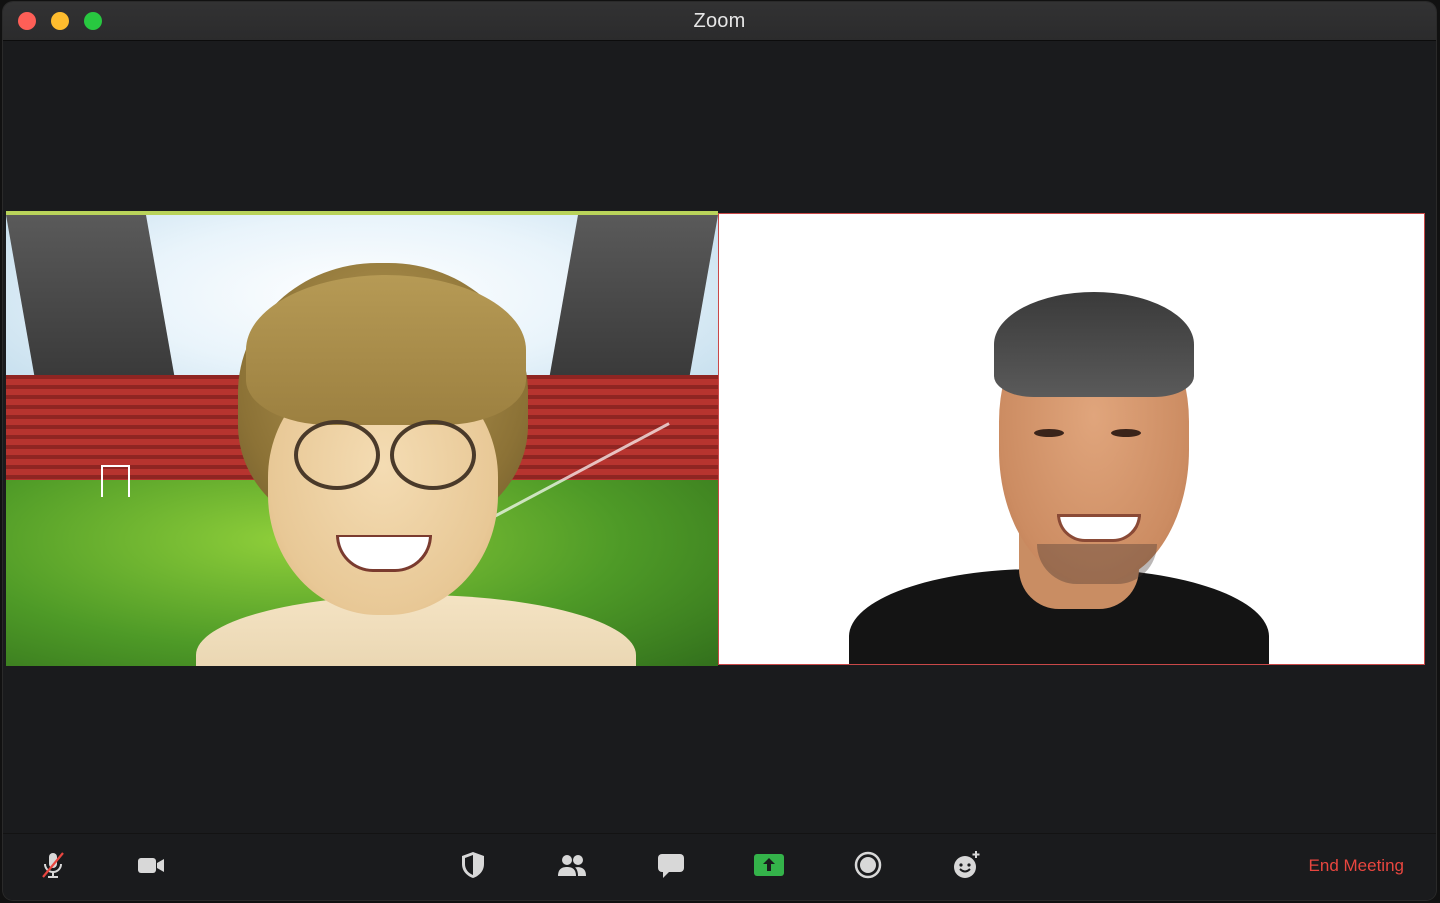  I want to click on smiley-add-icon, so click(967, 864).